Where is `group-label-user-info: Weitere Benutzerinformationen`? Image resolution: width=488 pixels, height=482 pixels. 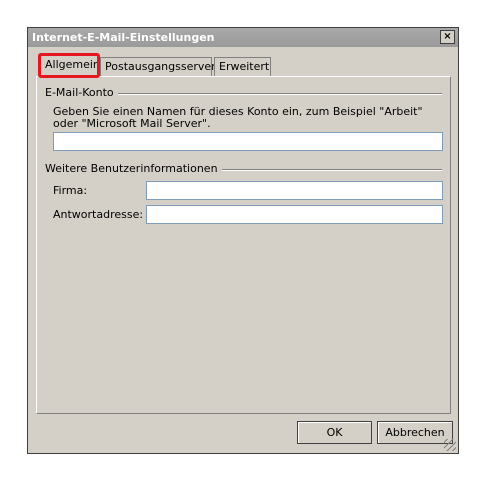
group-label-user-info: Weitere Benutzerinformationen is located at coordinates (133, 168).